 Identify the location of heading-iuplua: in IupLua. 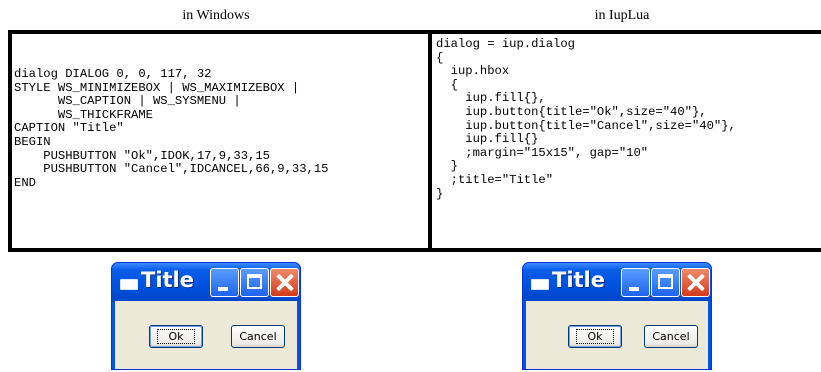
(622, 15).